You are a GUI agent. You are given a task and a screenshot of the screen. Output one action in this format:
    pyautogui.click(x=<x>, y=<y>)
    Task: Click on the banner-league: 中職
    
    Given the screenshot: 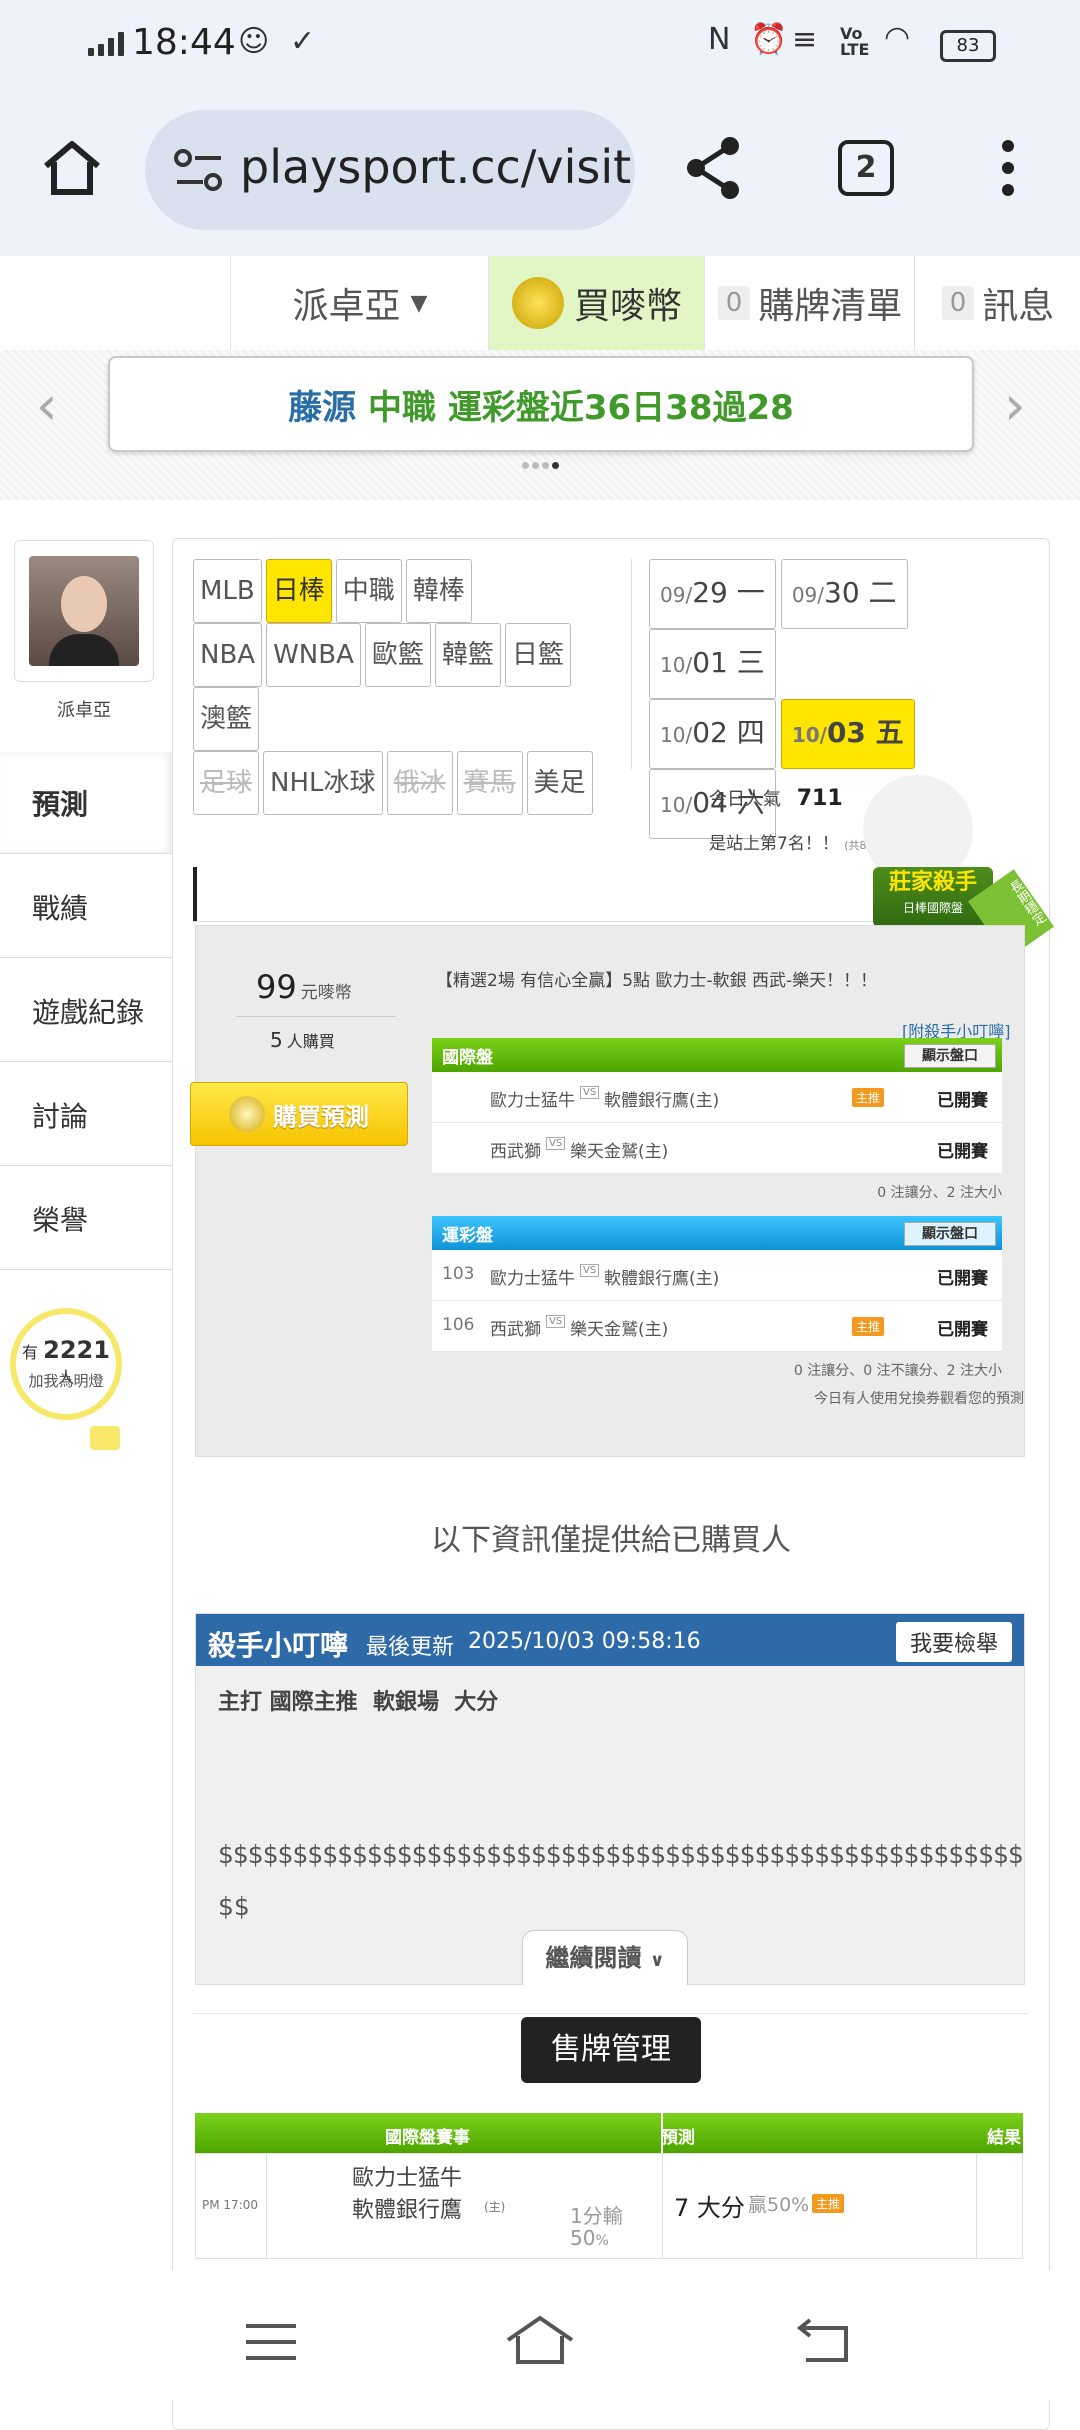 What is the action you would take?
    pyautogui.click(x=402, y=407)
    